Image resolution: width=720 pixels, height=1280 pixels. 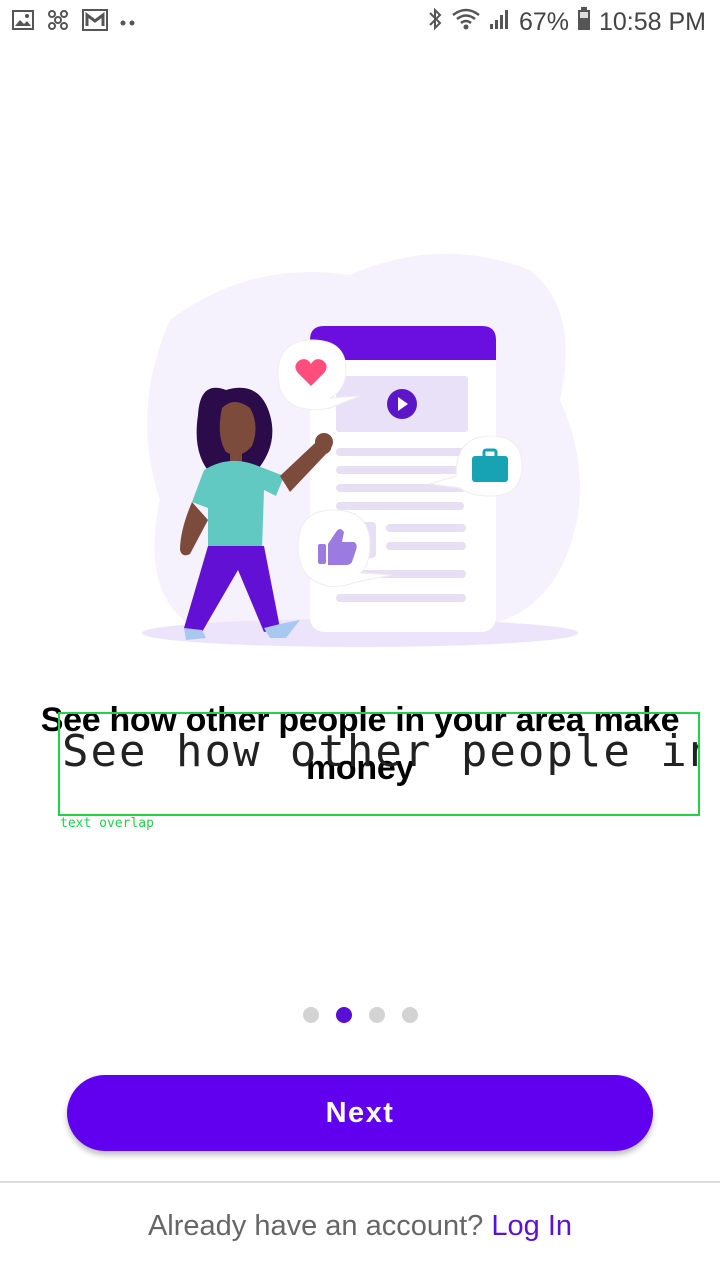 What do you see at coordinates (531, 1226) in the screenshot?
I see `login-link: Log In` at bounding box center [531, 1226].